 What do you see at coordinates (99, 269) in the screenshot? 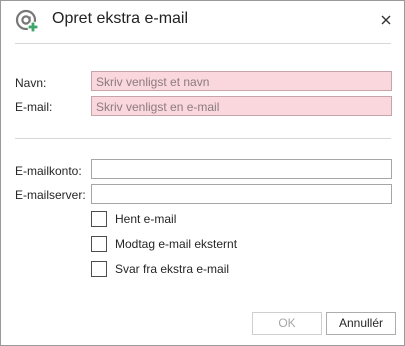
I see `reply-from-extra-checkbox` at bounding box center [99, 269].